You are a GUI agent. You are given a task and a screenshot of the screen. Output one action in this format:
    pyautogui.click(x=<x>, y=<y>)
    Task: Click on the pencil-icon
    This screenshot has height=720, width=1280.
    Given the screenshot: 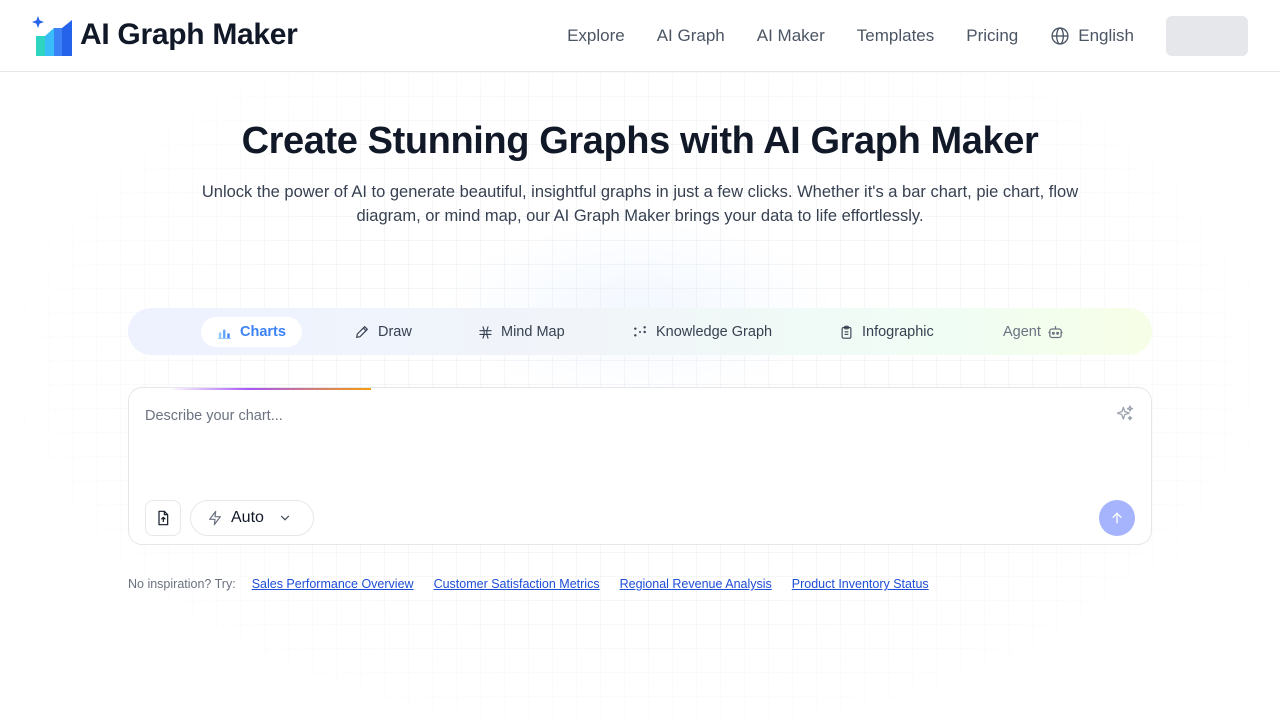 What is the action you would take?
    pyautogui.click(x=362, y=332)
    